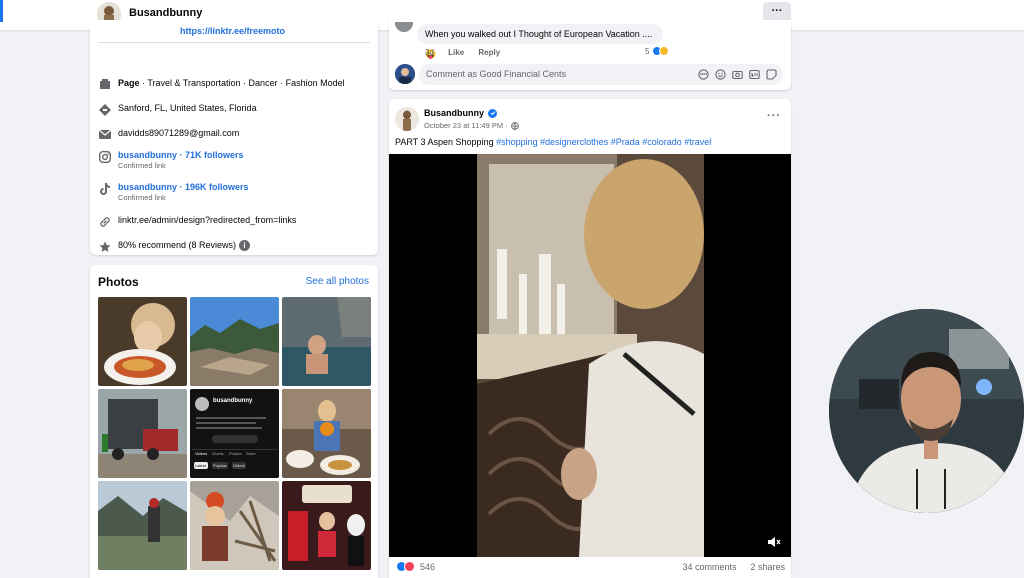  I want to click on post-options-button: ···, so click(774, 116).